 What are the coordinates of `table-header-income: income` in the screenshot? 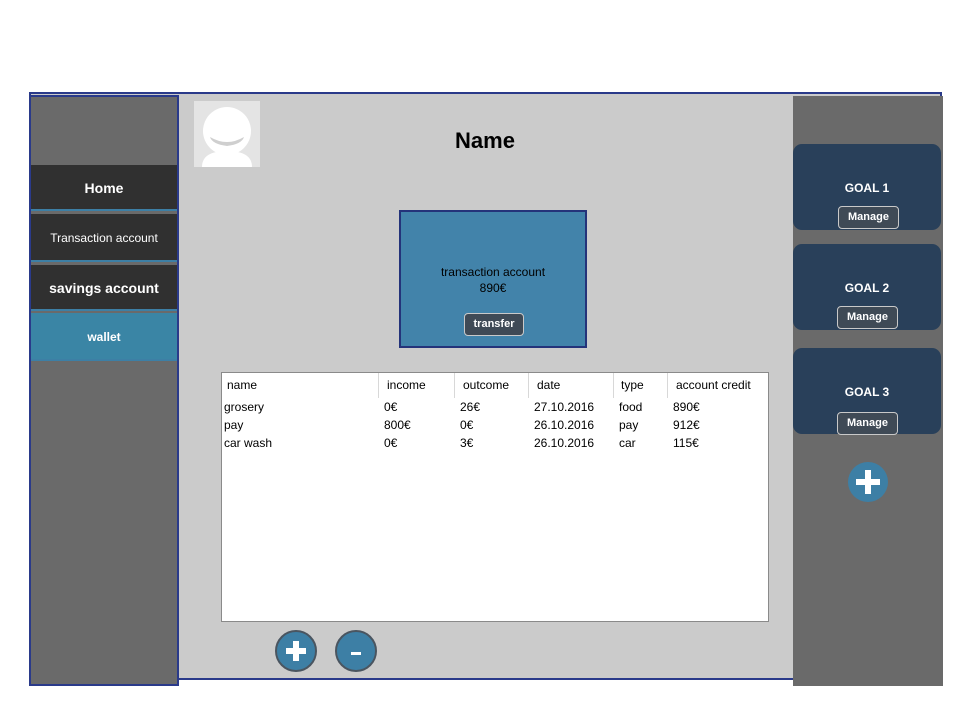 It's located at (417, 385).